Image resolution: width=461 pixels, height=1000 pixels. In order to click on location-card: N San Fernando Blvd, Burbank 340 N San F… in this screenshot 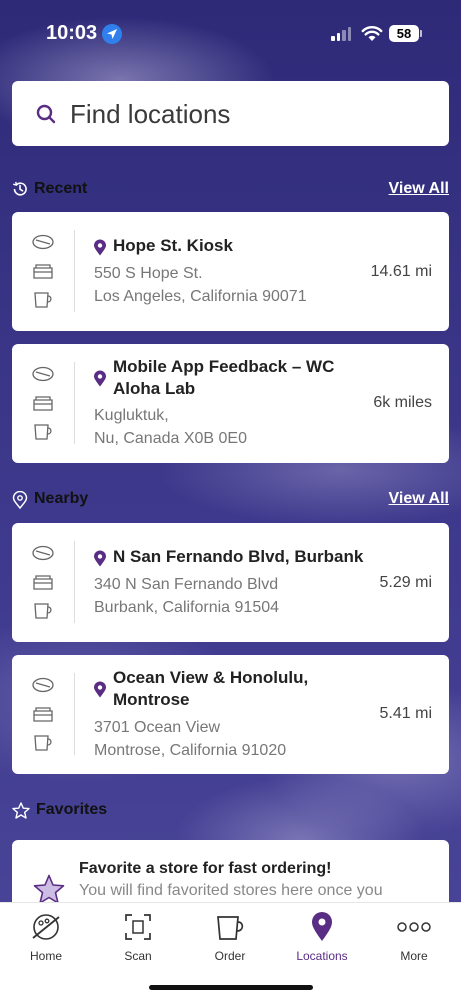, I will do `click(230, 582)`.